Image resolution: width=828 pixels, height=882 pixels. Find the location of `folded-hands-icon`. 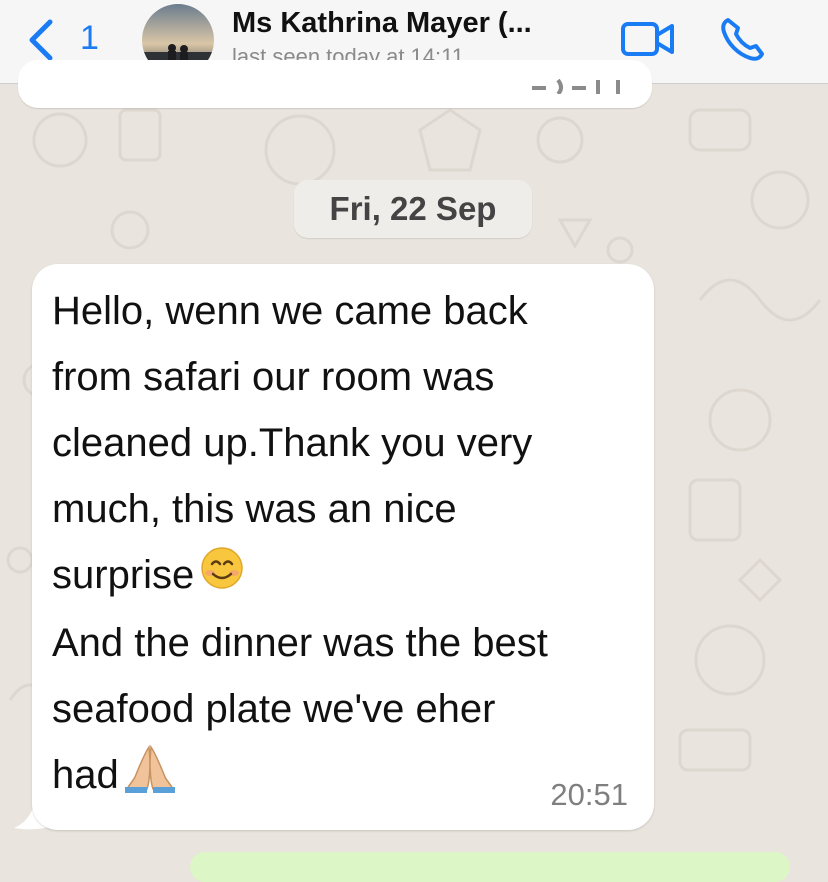

folded-hands-icon is located at coordinates (149, 778).